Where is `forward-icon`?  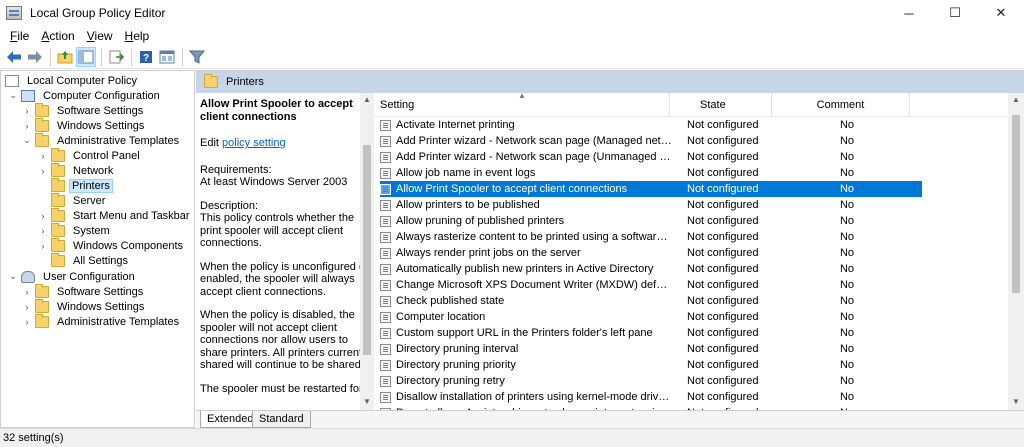 forward-icon is located at coordinates (35, 57).